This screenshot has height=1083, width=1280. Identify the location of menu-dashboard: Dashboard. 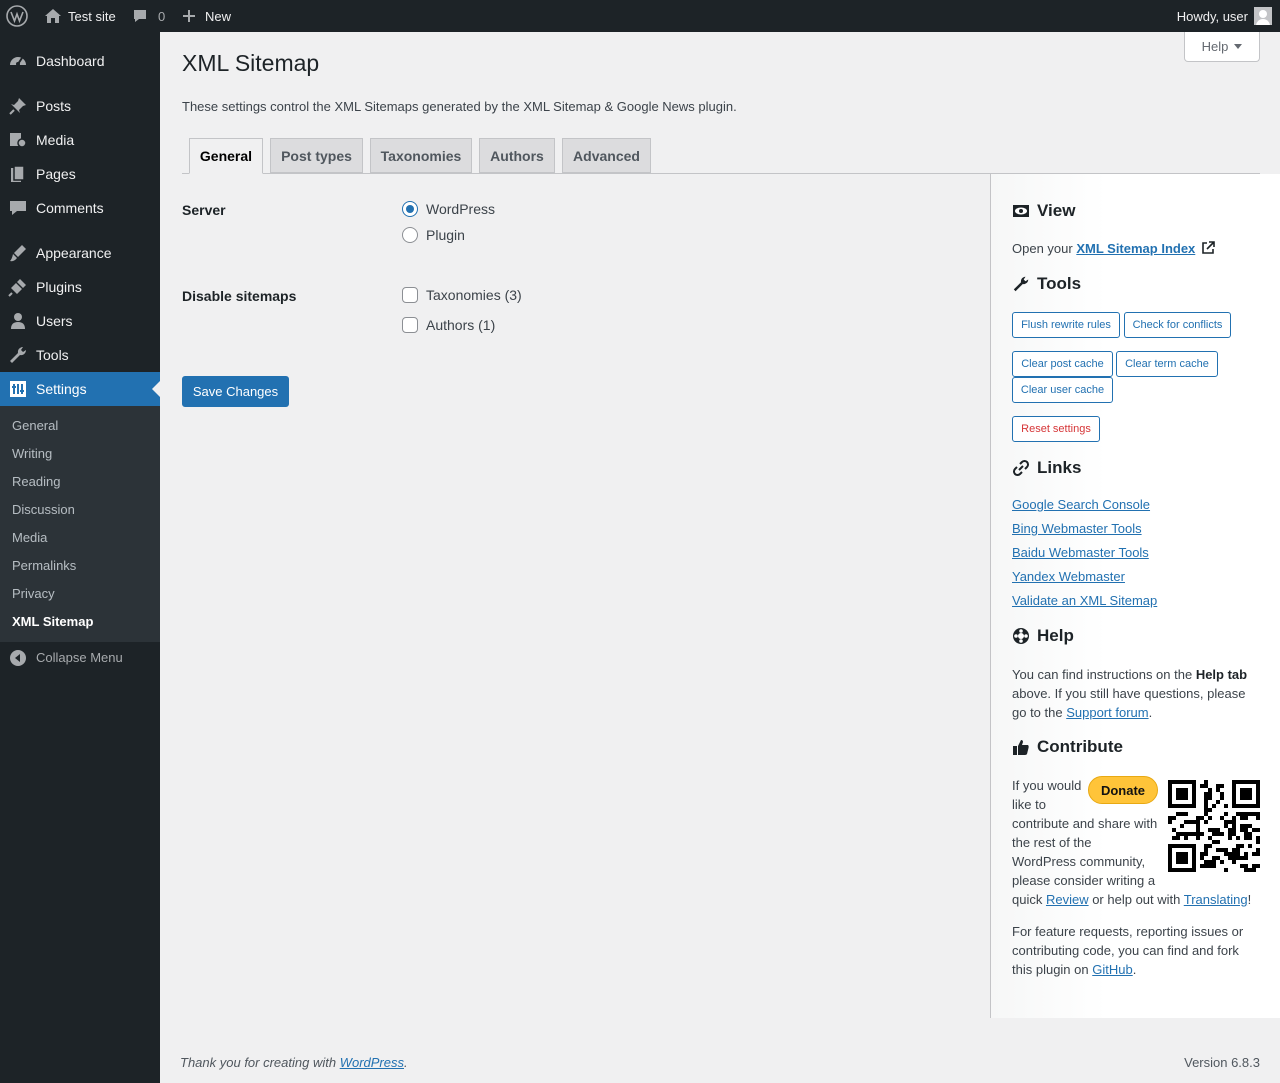
(80, 61).